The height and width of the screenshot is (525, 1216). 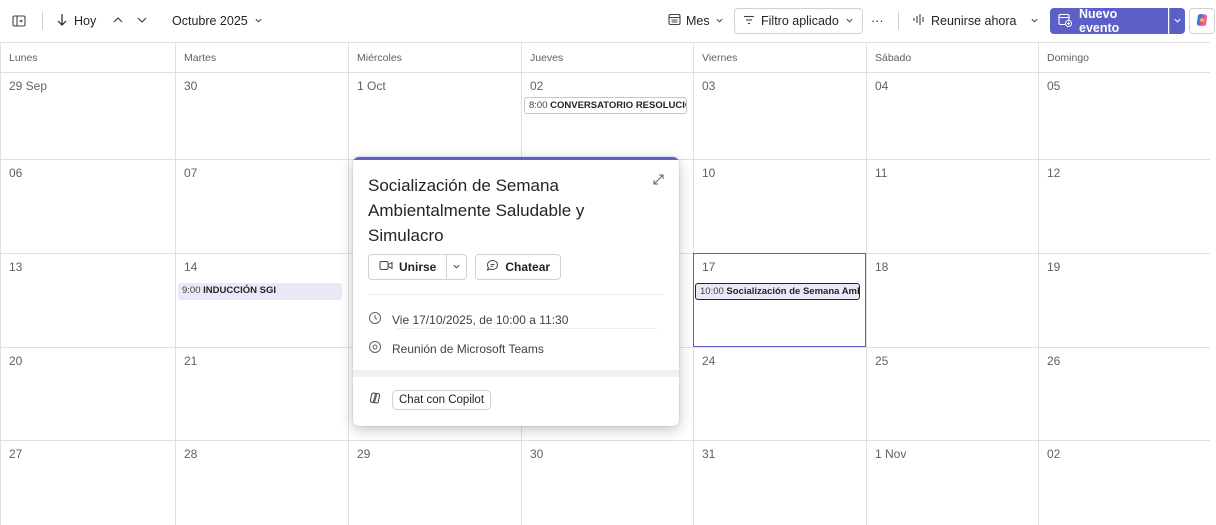 What do you see at coordinates (952, 482) in the screenshot?
I see `day-cell: 1 Nov` at bounding box center [952, 482].